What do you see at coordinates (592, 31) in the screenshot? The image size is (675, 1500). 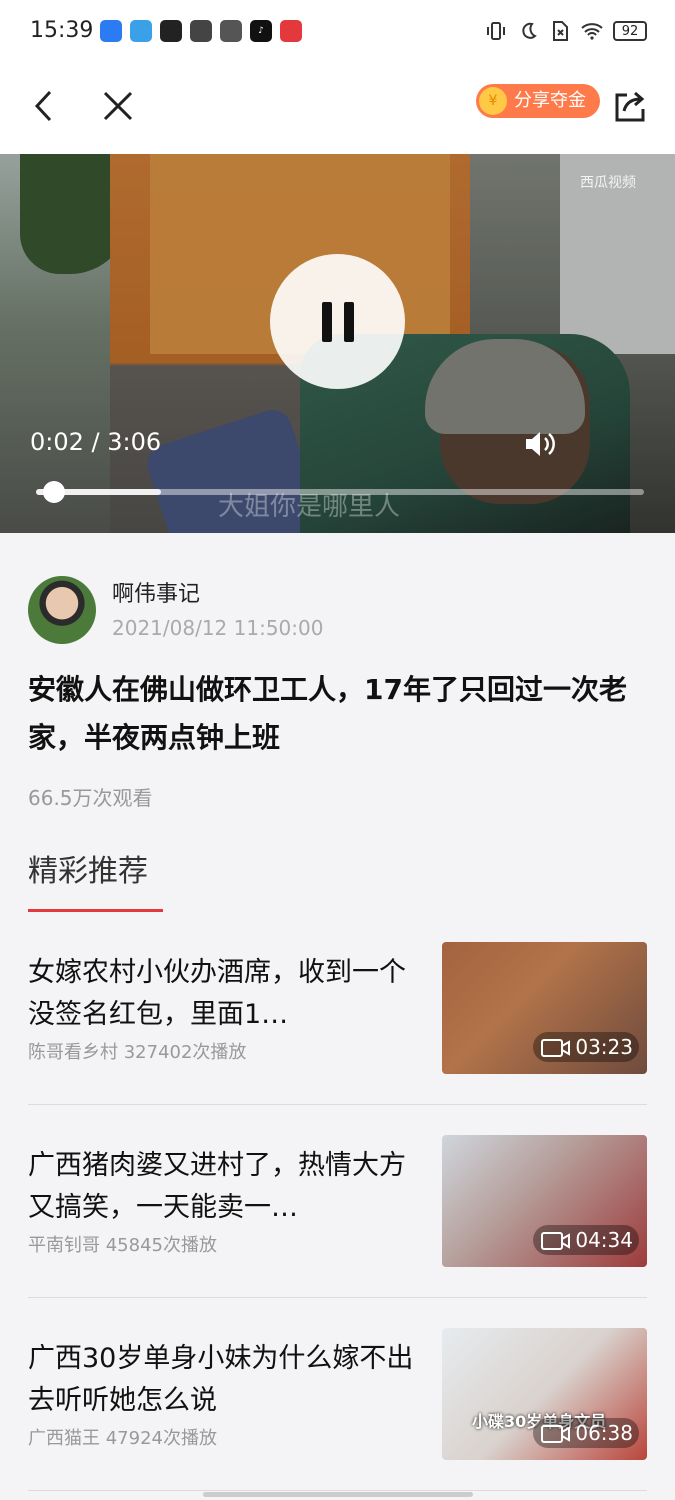 I see `wifi-icon` at bounding box center [592, 31].